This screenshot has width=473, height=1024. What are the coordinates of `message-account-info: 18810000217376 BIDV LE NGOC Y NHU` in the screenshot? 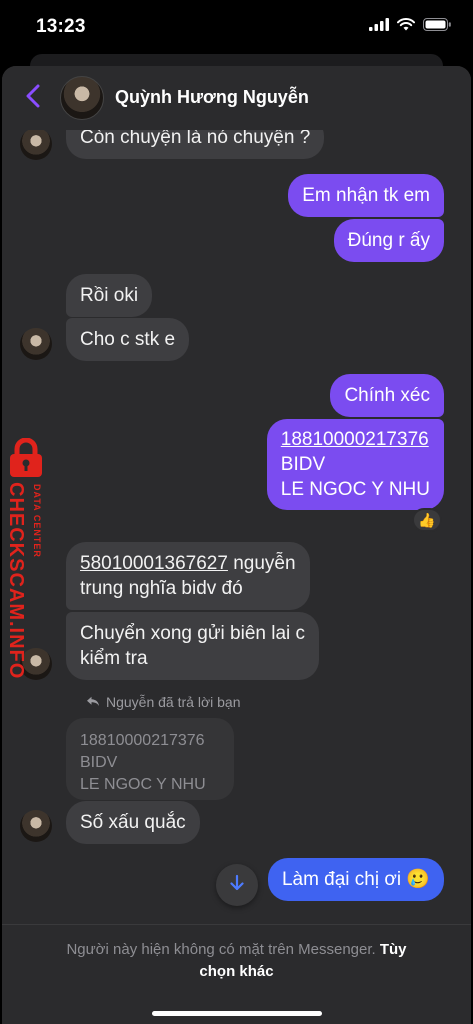 It's located at (355, 464).